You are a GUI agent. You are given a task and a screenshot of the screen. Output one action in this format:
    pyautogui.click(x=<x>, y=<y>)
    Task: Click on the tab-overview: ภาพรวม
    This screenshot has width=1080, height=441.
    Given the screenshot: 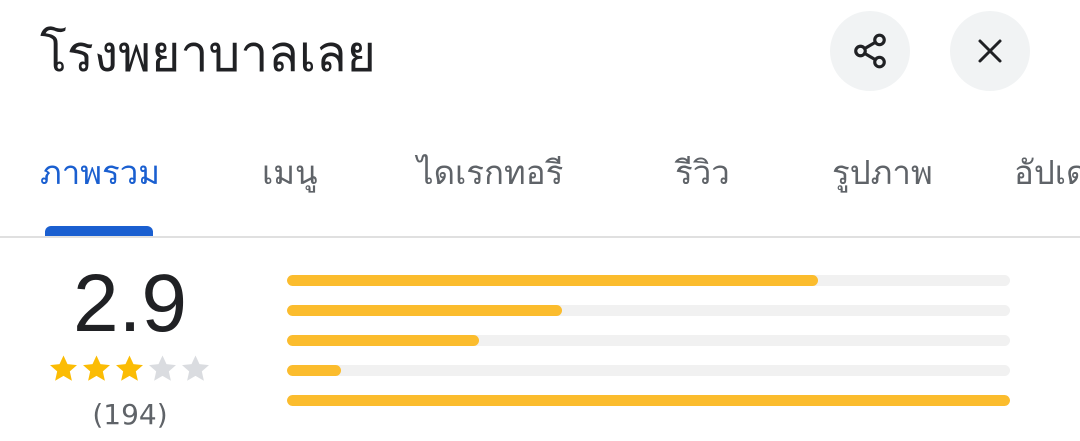 What is the action you would take?
    pyautogui.click(x=100, y=173)
    